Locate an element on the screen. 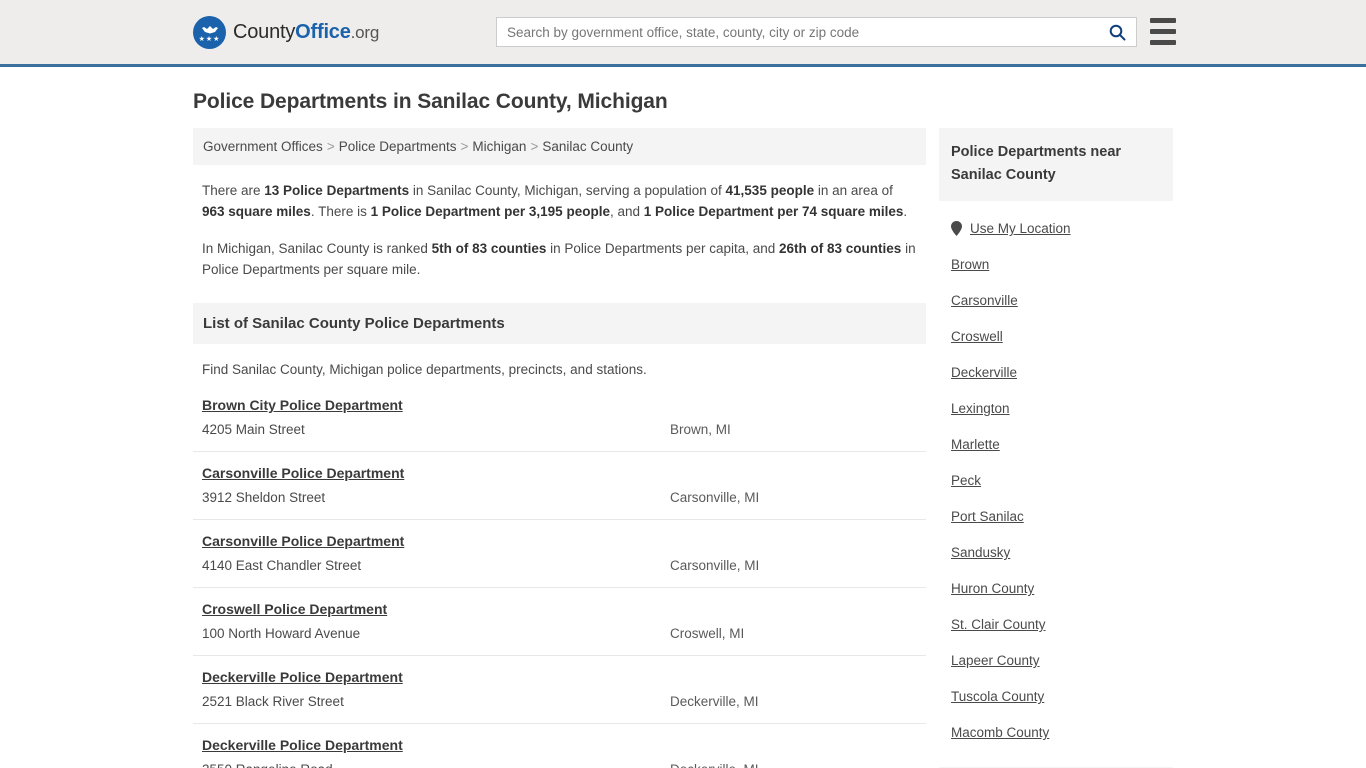 This screenshot has width=1366, height=768. sidebar-nearby-link: Lapeer County is located at coordinates (1056, 660).